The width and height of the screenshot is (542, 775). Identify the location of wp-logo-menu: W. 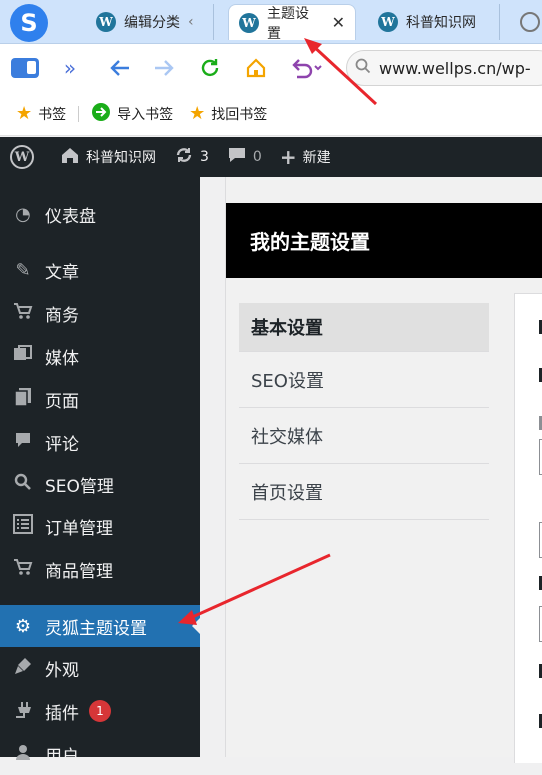
(22, 157).